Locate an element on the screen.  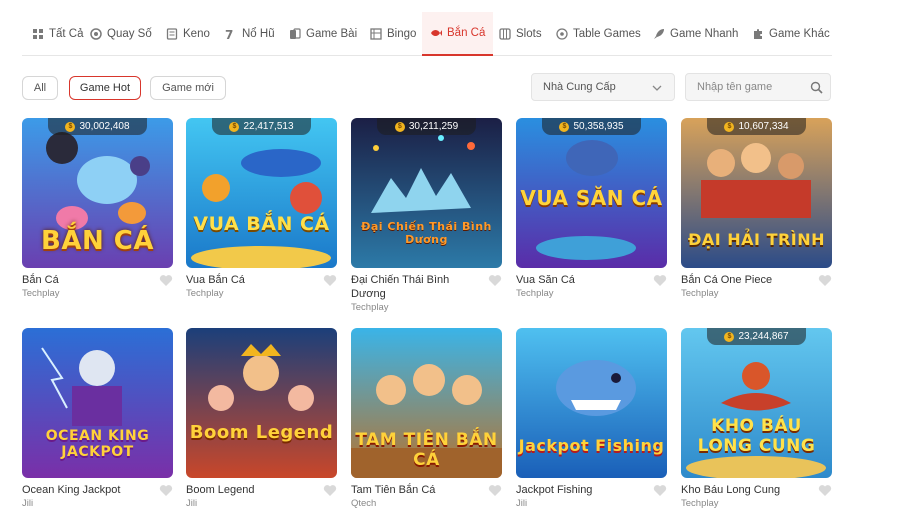
jackpot-amount: 30,002,408 is located at coordinates (104, 126).